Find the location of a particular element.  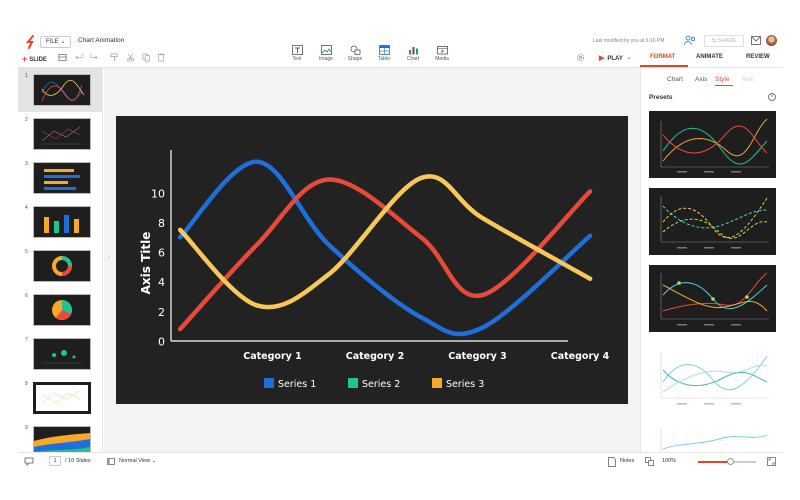

insert-text-button: Text is located at coordinates (297, 53).